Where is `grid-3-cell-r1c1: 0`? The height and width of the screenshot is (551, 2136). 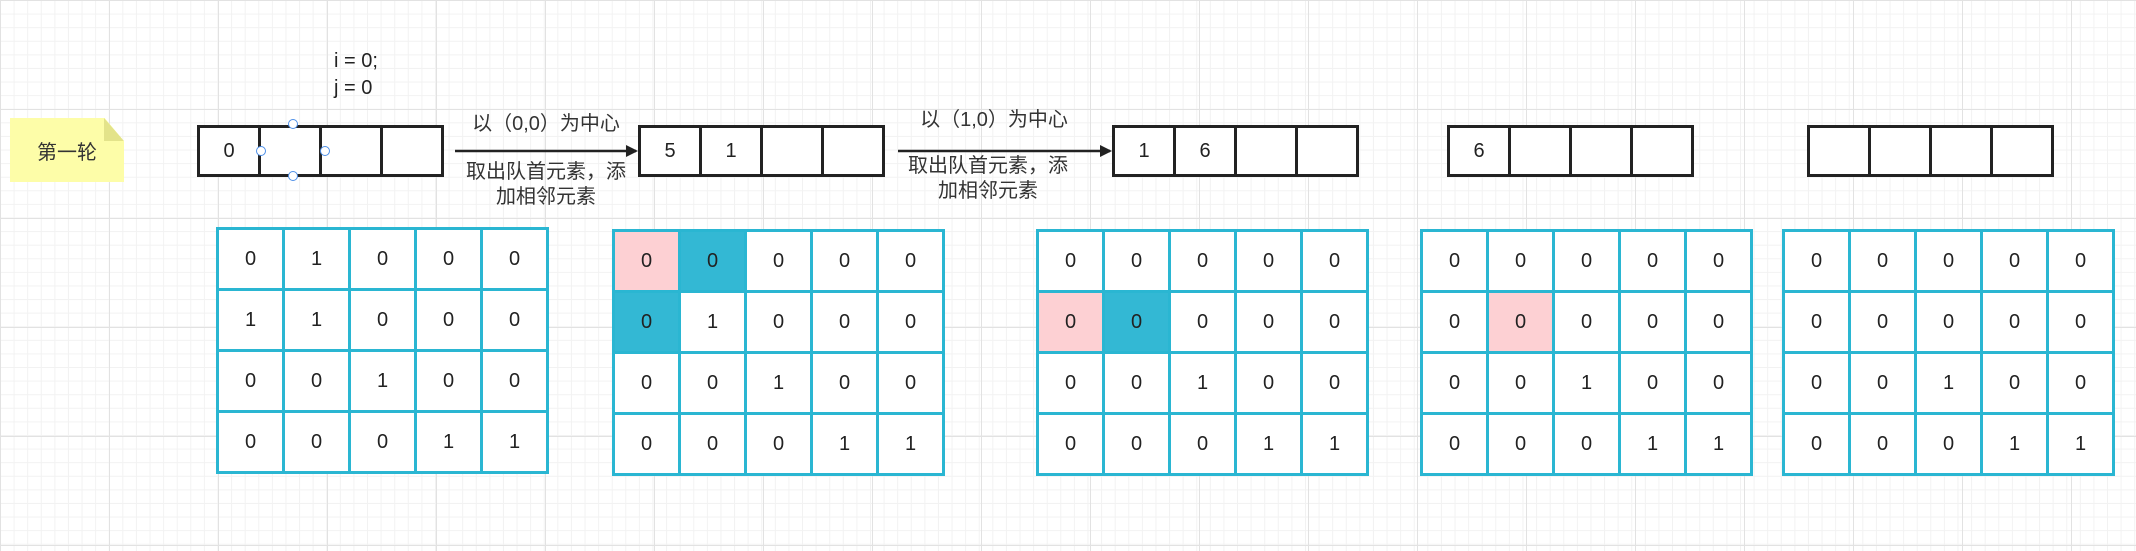
grid-3-cell-r1c1: 0 is located at coordinates (1522, 323).